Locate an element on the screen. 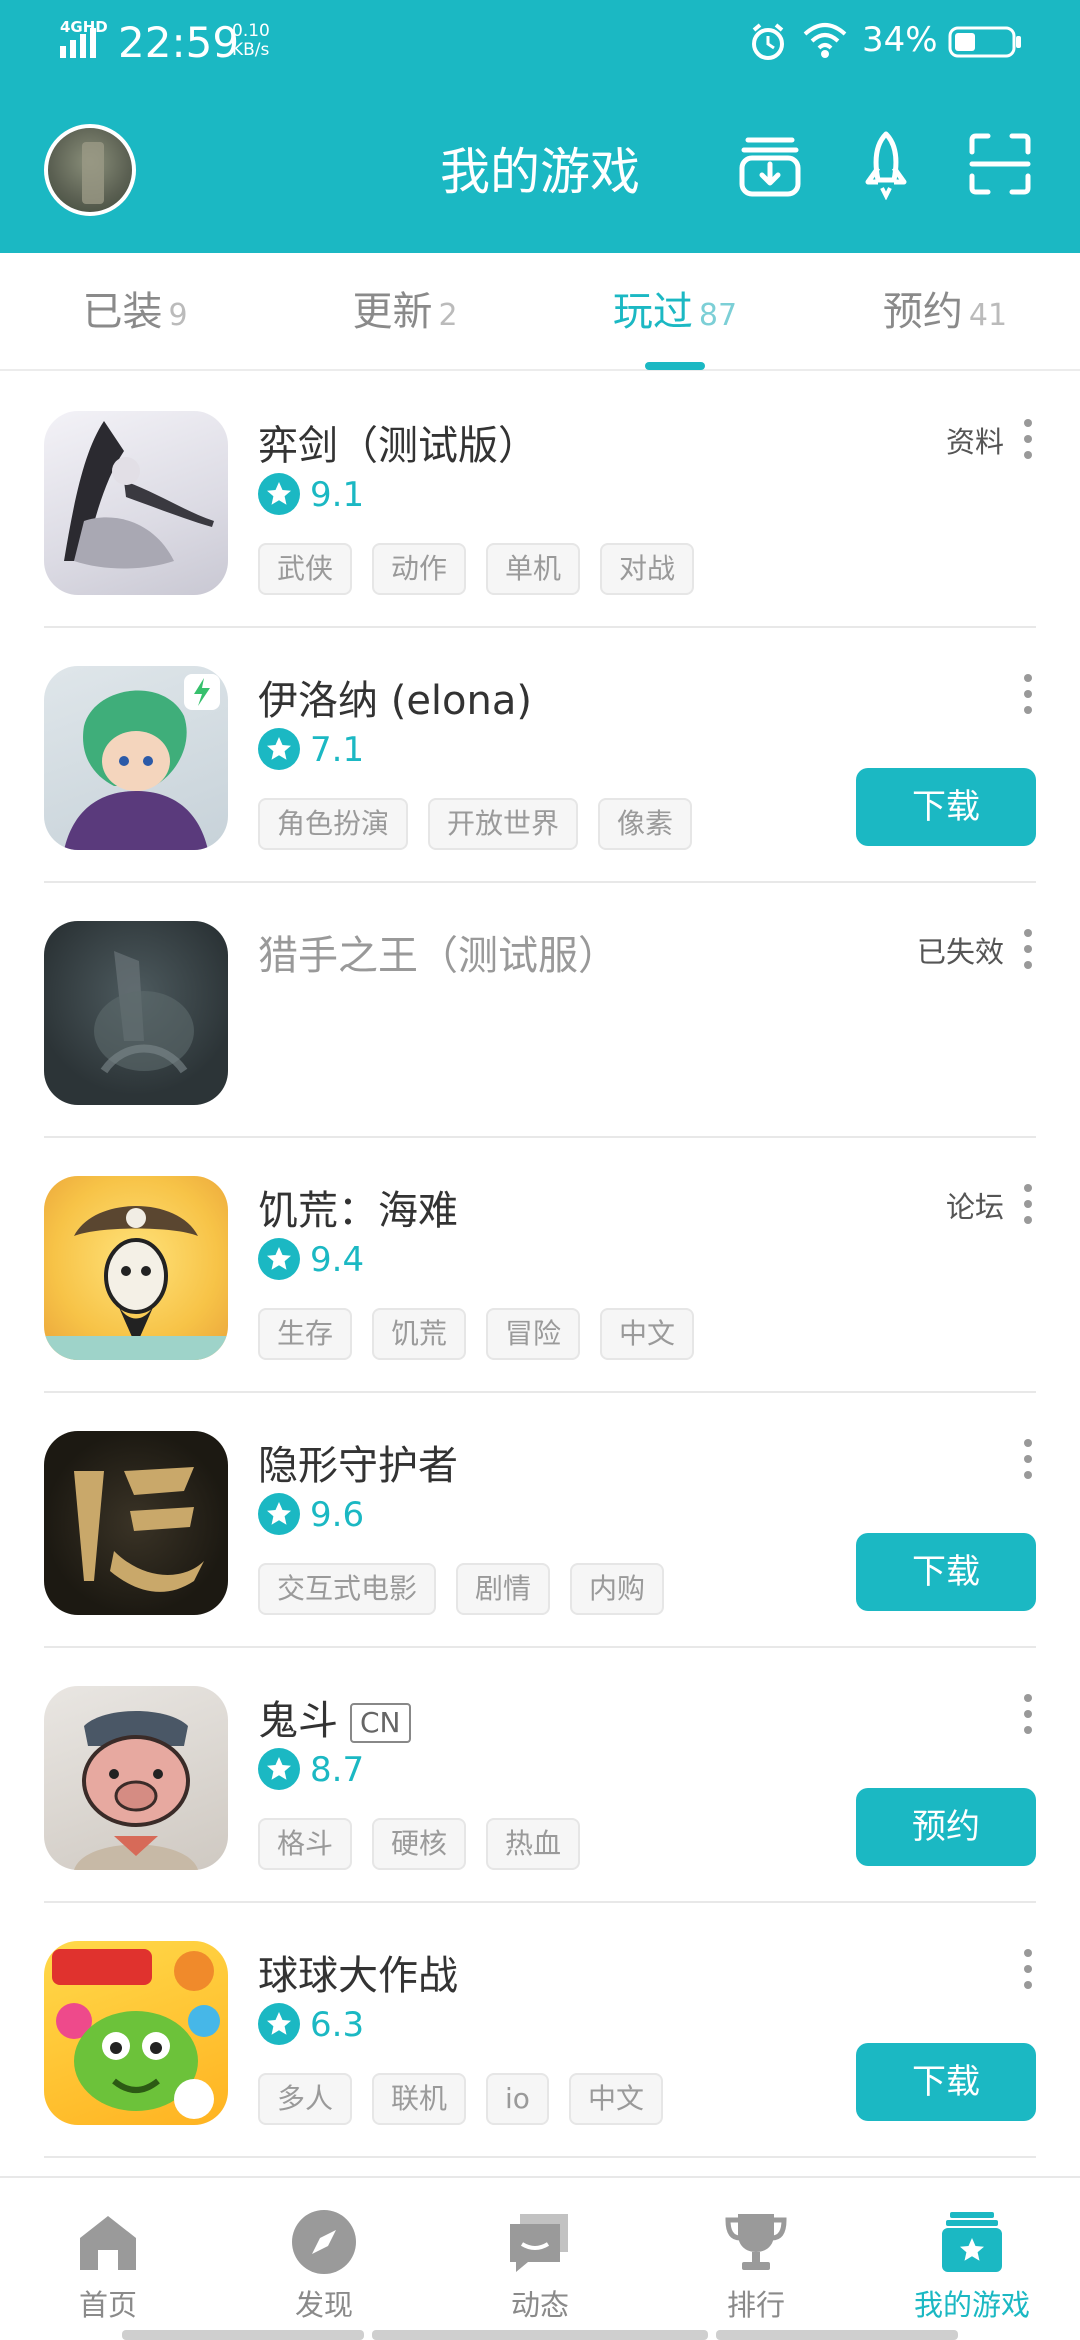 This screenshot has height=2340, width=1080. divider is located at coordinates (540, 2157).